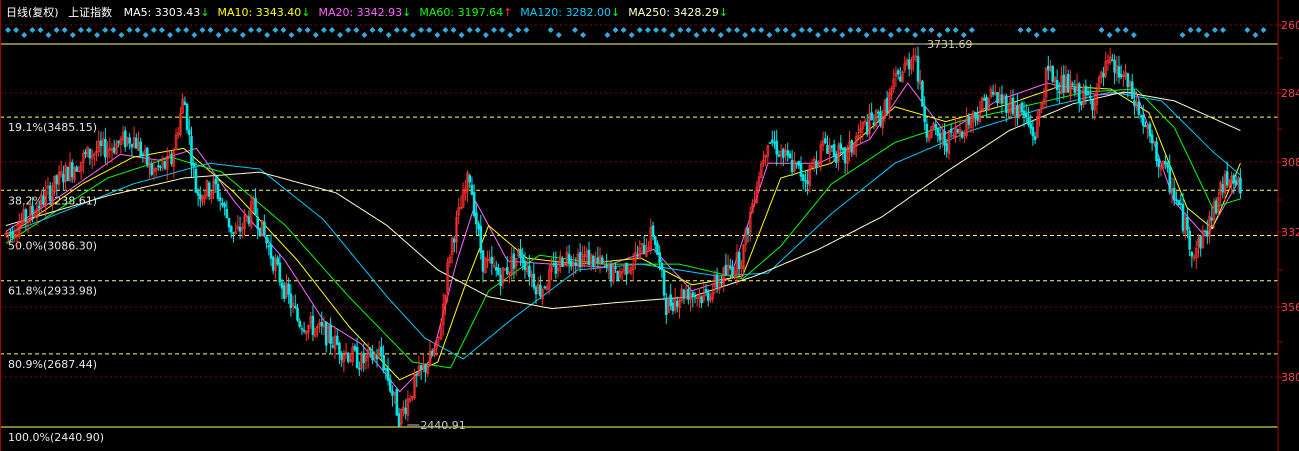 The height and width of the screenshot is (451, 1299). Describe the element at coordinates (1290, 307) in the screenshot. I see `axis-tick-label: 356` at that location.